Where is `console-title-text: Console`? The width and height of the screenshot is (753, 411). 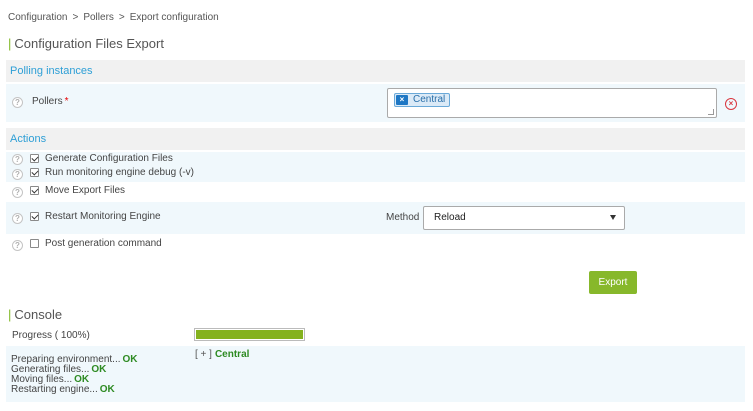
console-title-text: Console is located at coordinates (38, 314).